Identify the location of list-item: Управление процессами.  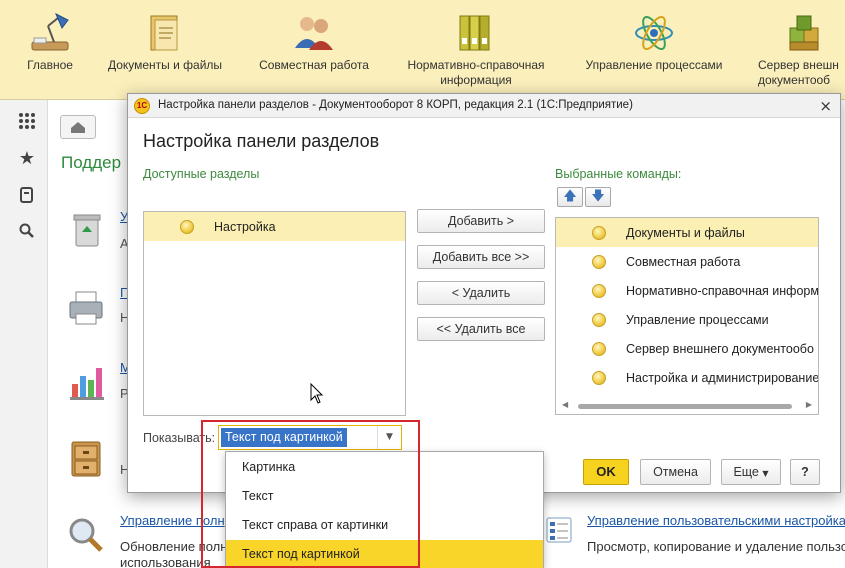
(687, 319).